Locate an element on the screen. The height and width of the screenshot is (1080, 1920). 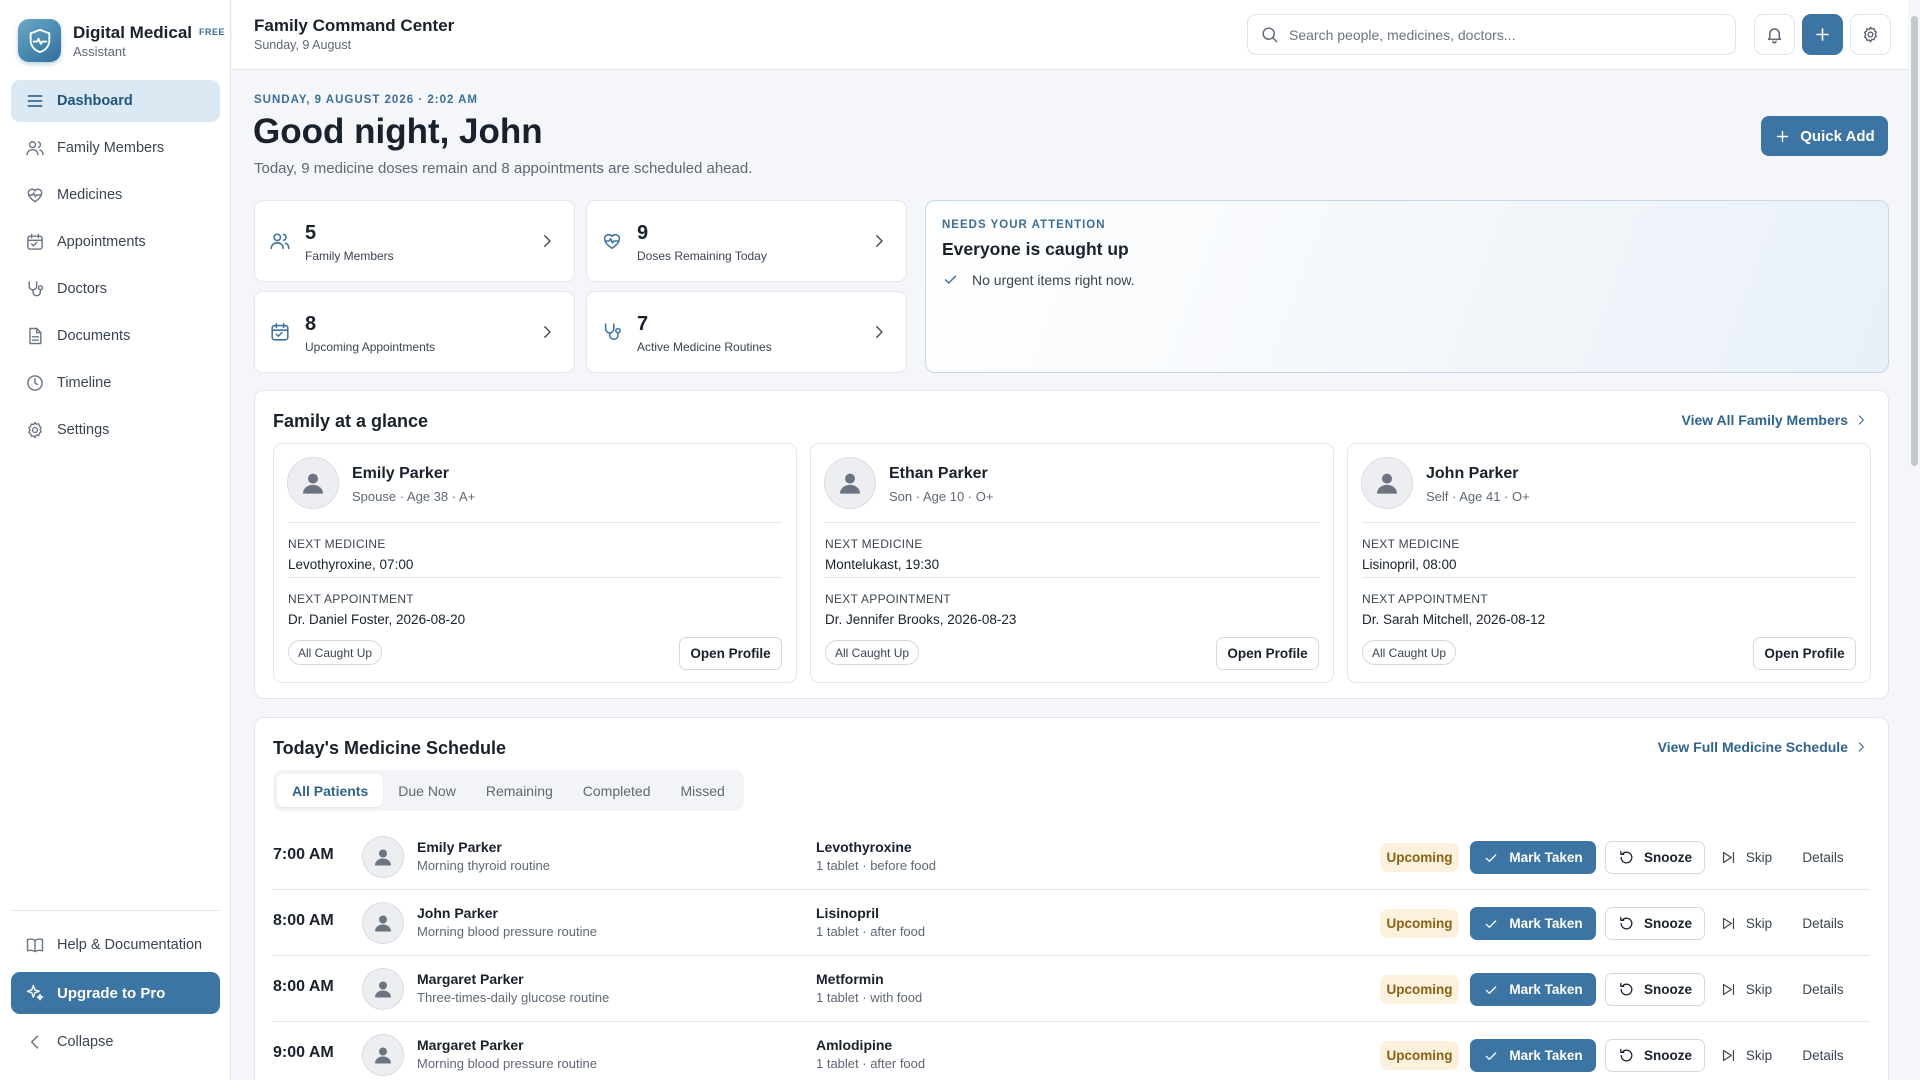
upgrade-to-pro-button: Upgrade to Pro is located at coordinates (115, 993).